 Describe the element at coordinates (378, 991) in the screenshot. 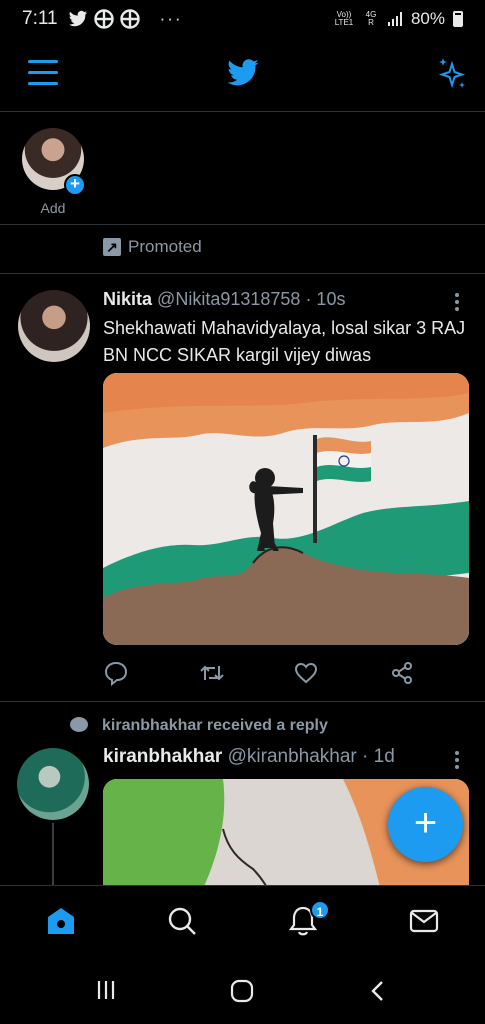

I see `back-icon` at that location.